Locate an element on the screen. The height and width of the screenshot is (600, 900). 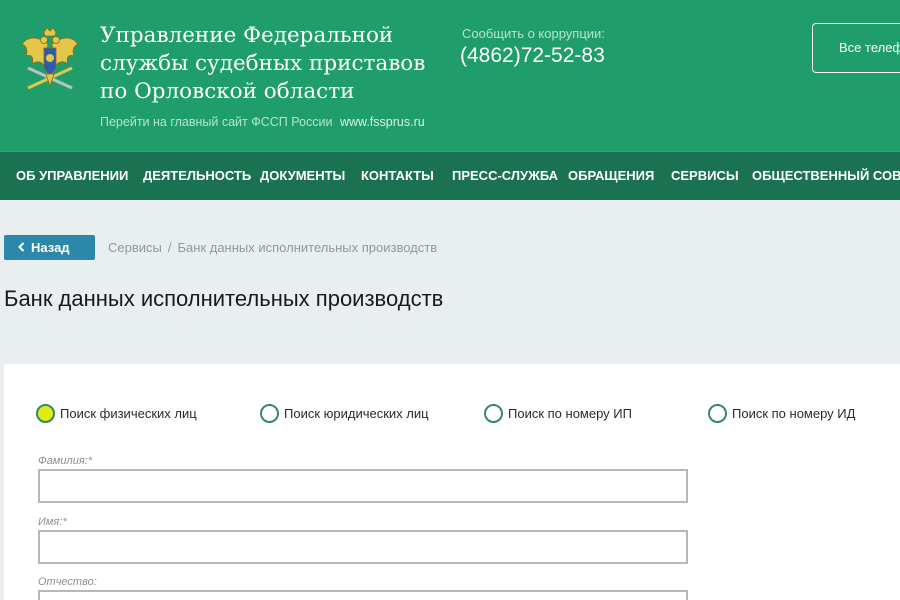
first-name-label: Имя:* is located at coordinates (52, 522).